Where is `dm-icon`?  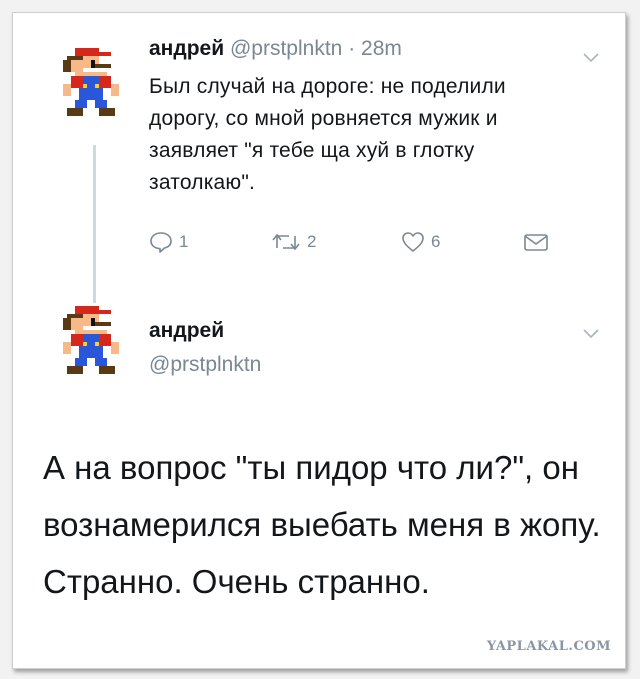
dm-icon is located at coordinates (536, 242).